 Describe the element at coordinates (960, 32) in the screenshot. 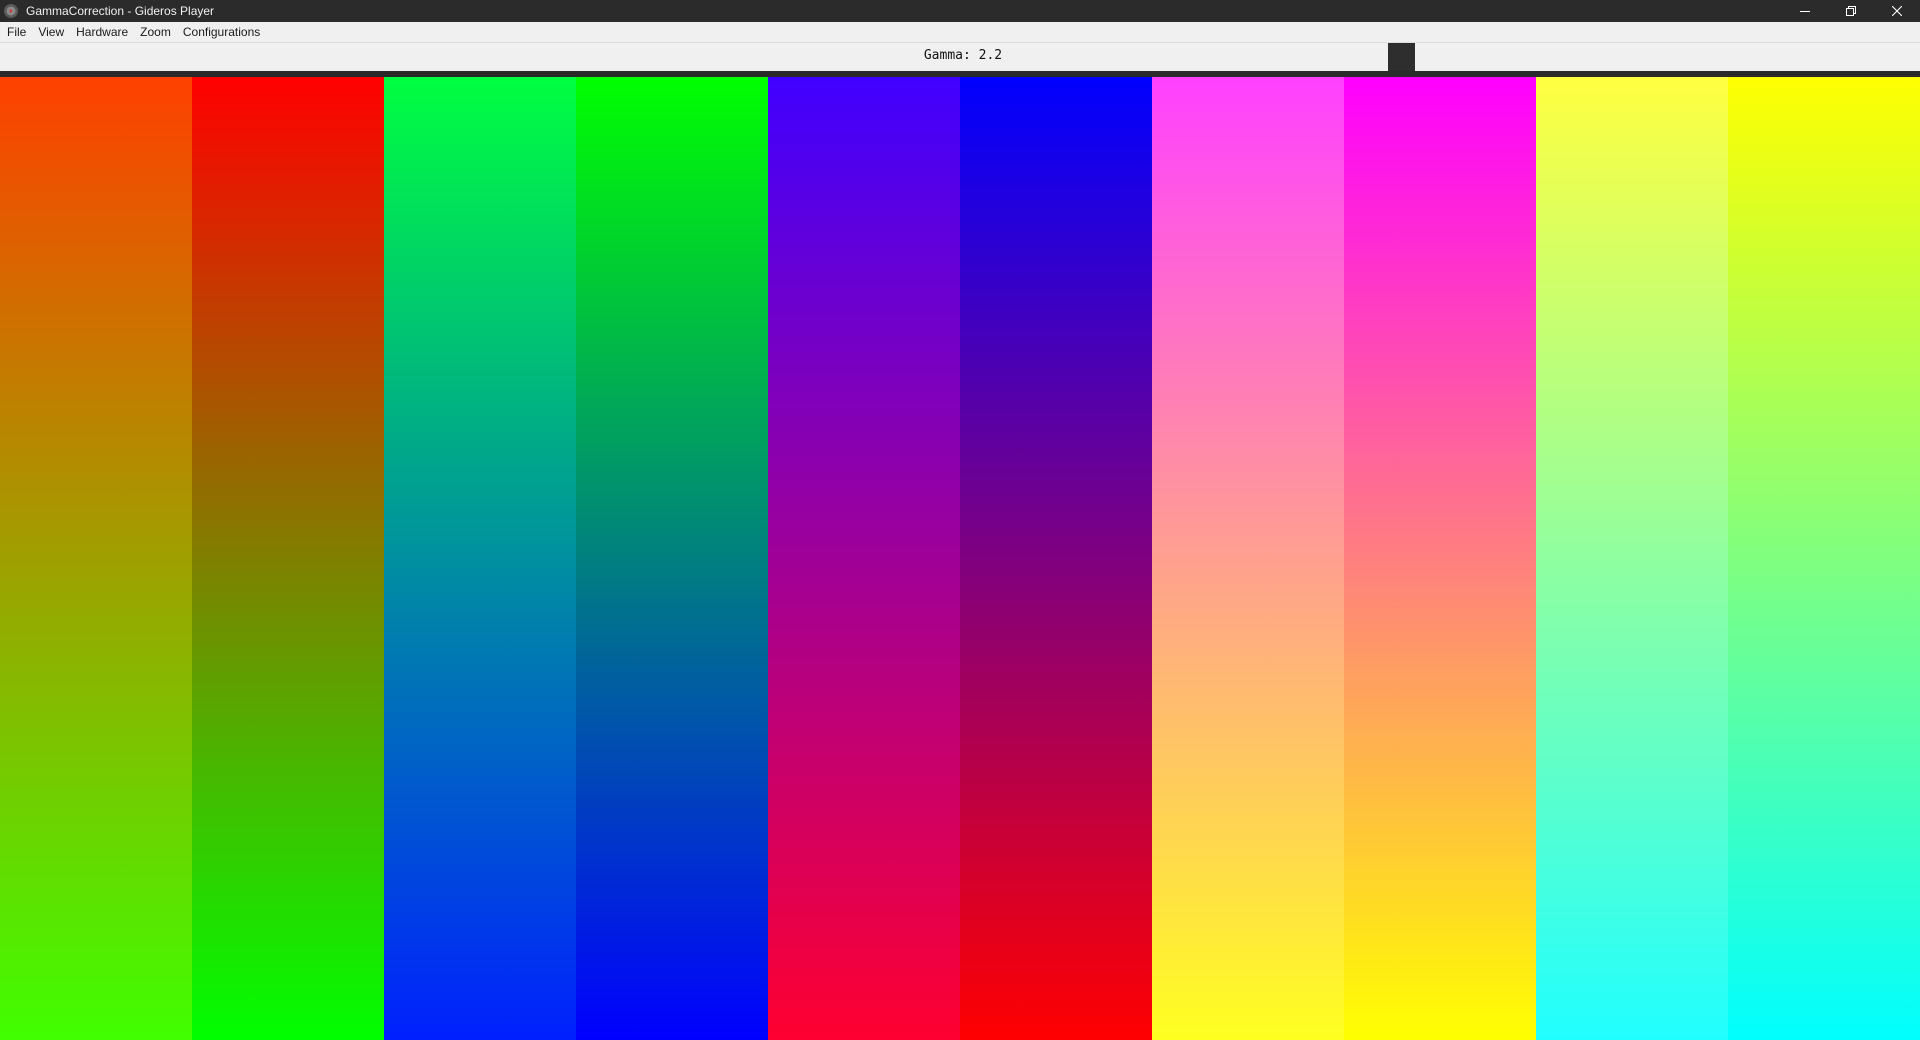

I see `menu-bar: File View Hardware Zoom Configurations` at that location.